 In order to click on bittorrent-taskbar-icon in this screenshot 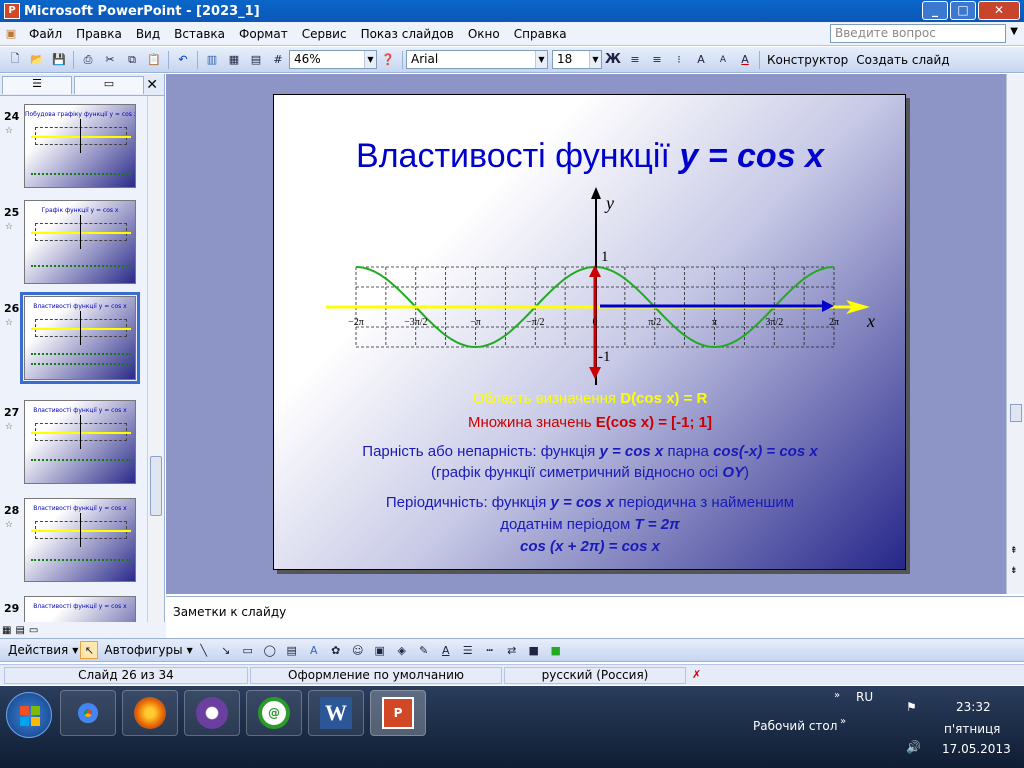, I will do `click(212, 713)`.